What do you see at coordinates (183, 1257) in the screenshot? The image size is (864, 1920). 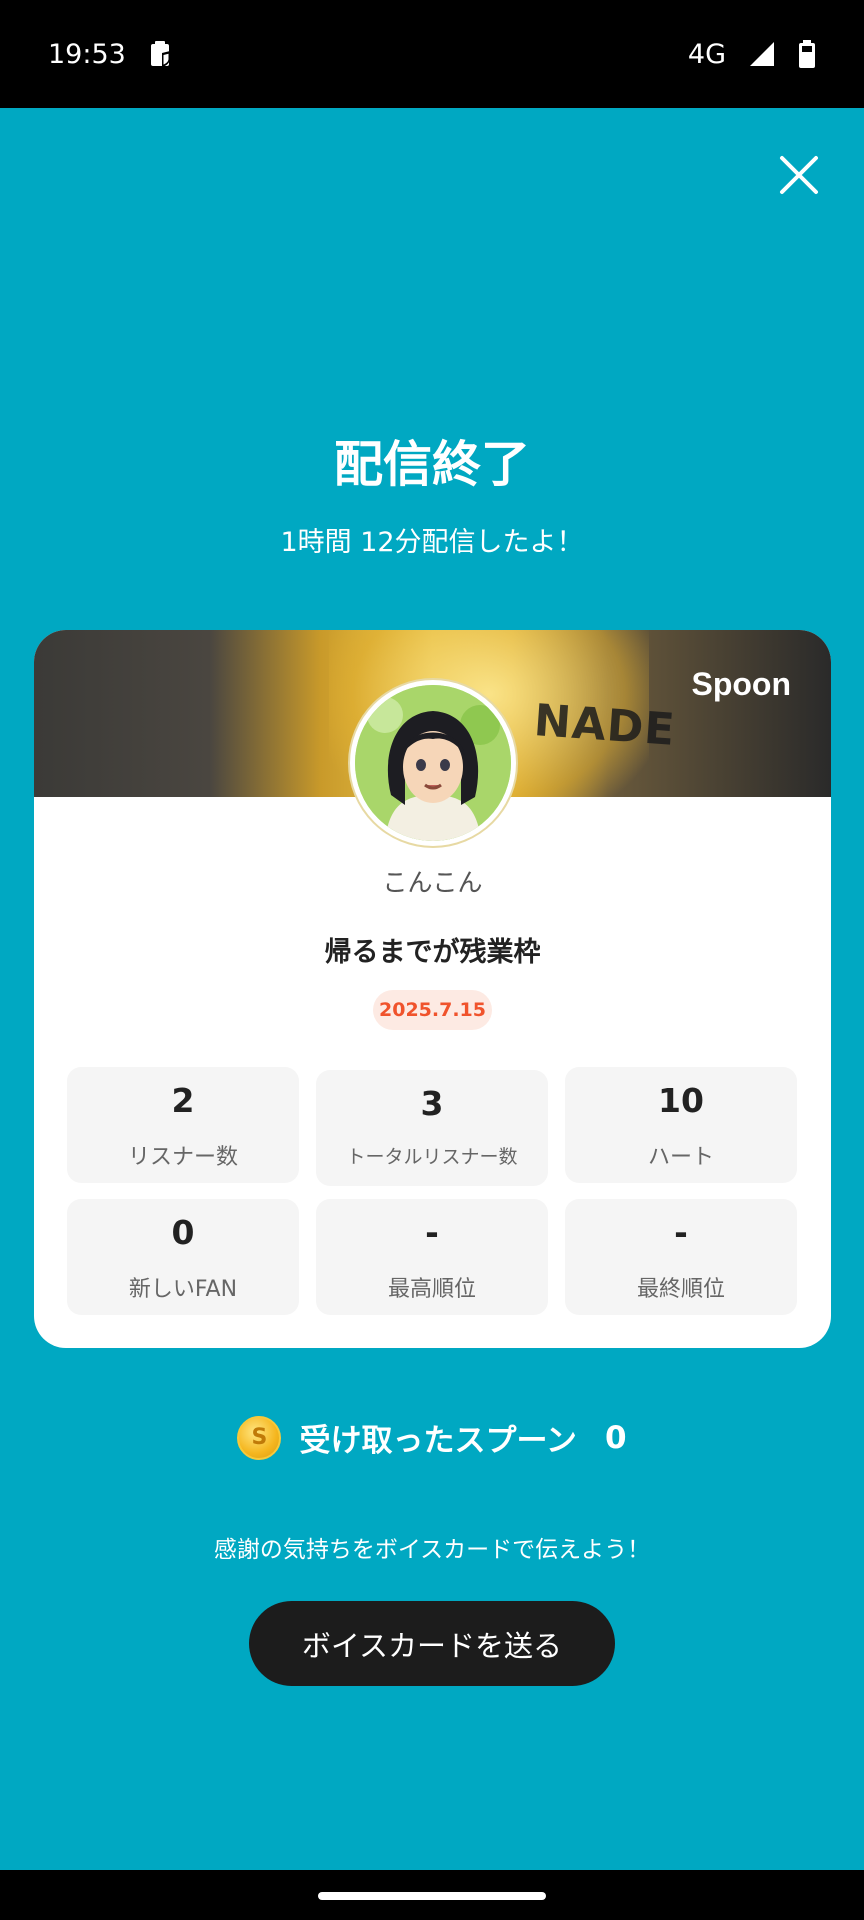 I see `stat-new-fans: 0 新しいFAN` at bounding box center [183, 1257].